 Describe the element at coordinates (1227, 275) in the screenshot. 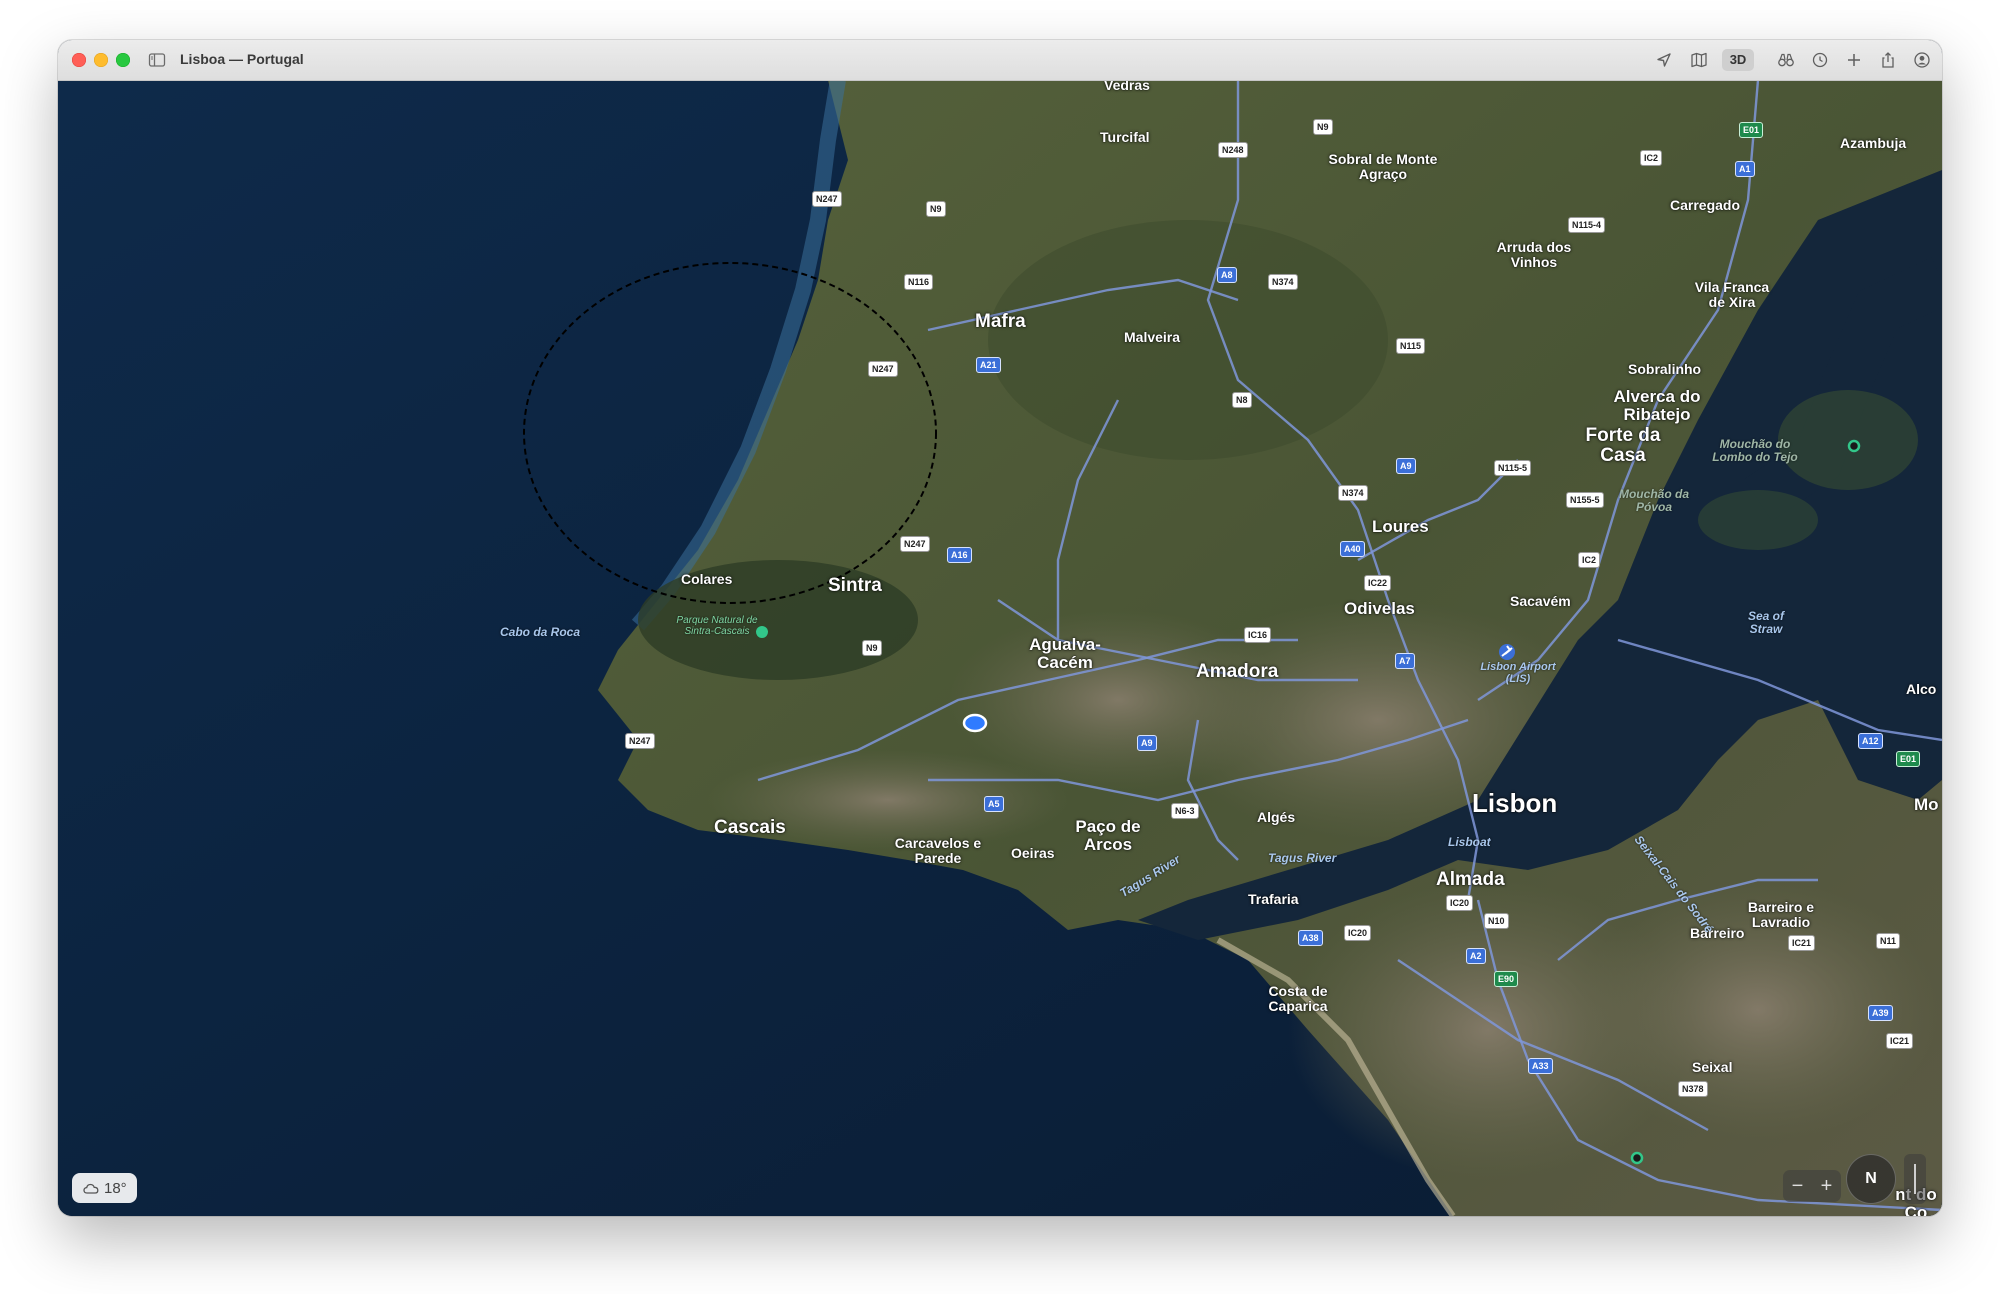

I see `road-shield: A8` at that location.